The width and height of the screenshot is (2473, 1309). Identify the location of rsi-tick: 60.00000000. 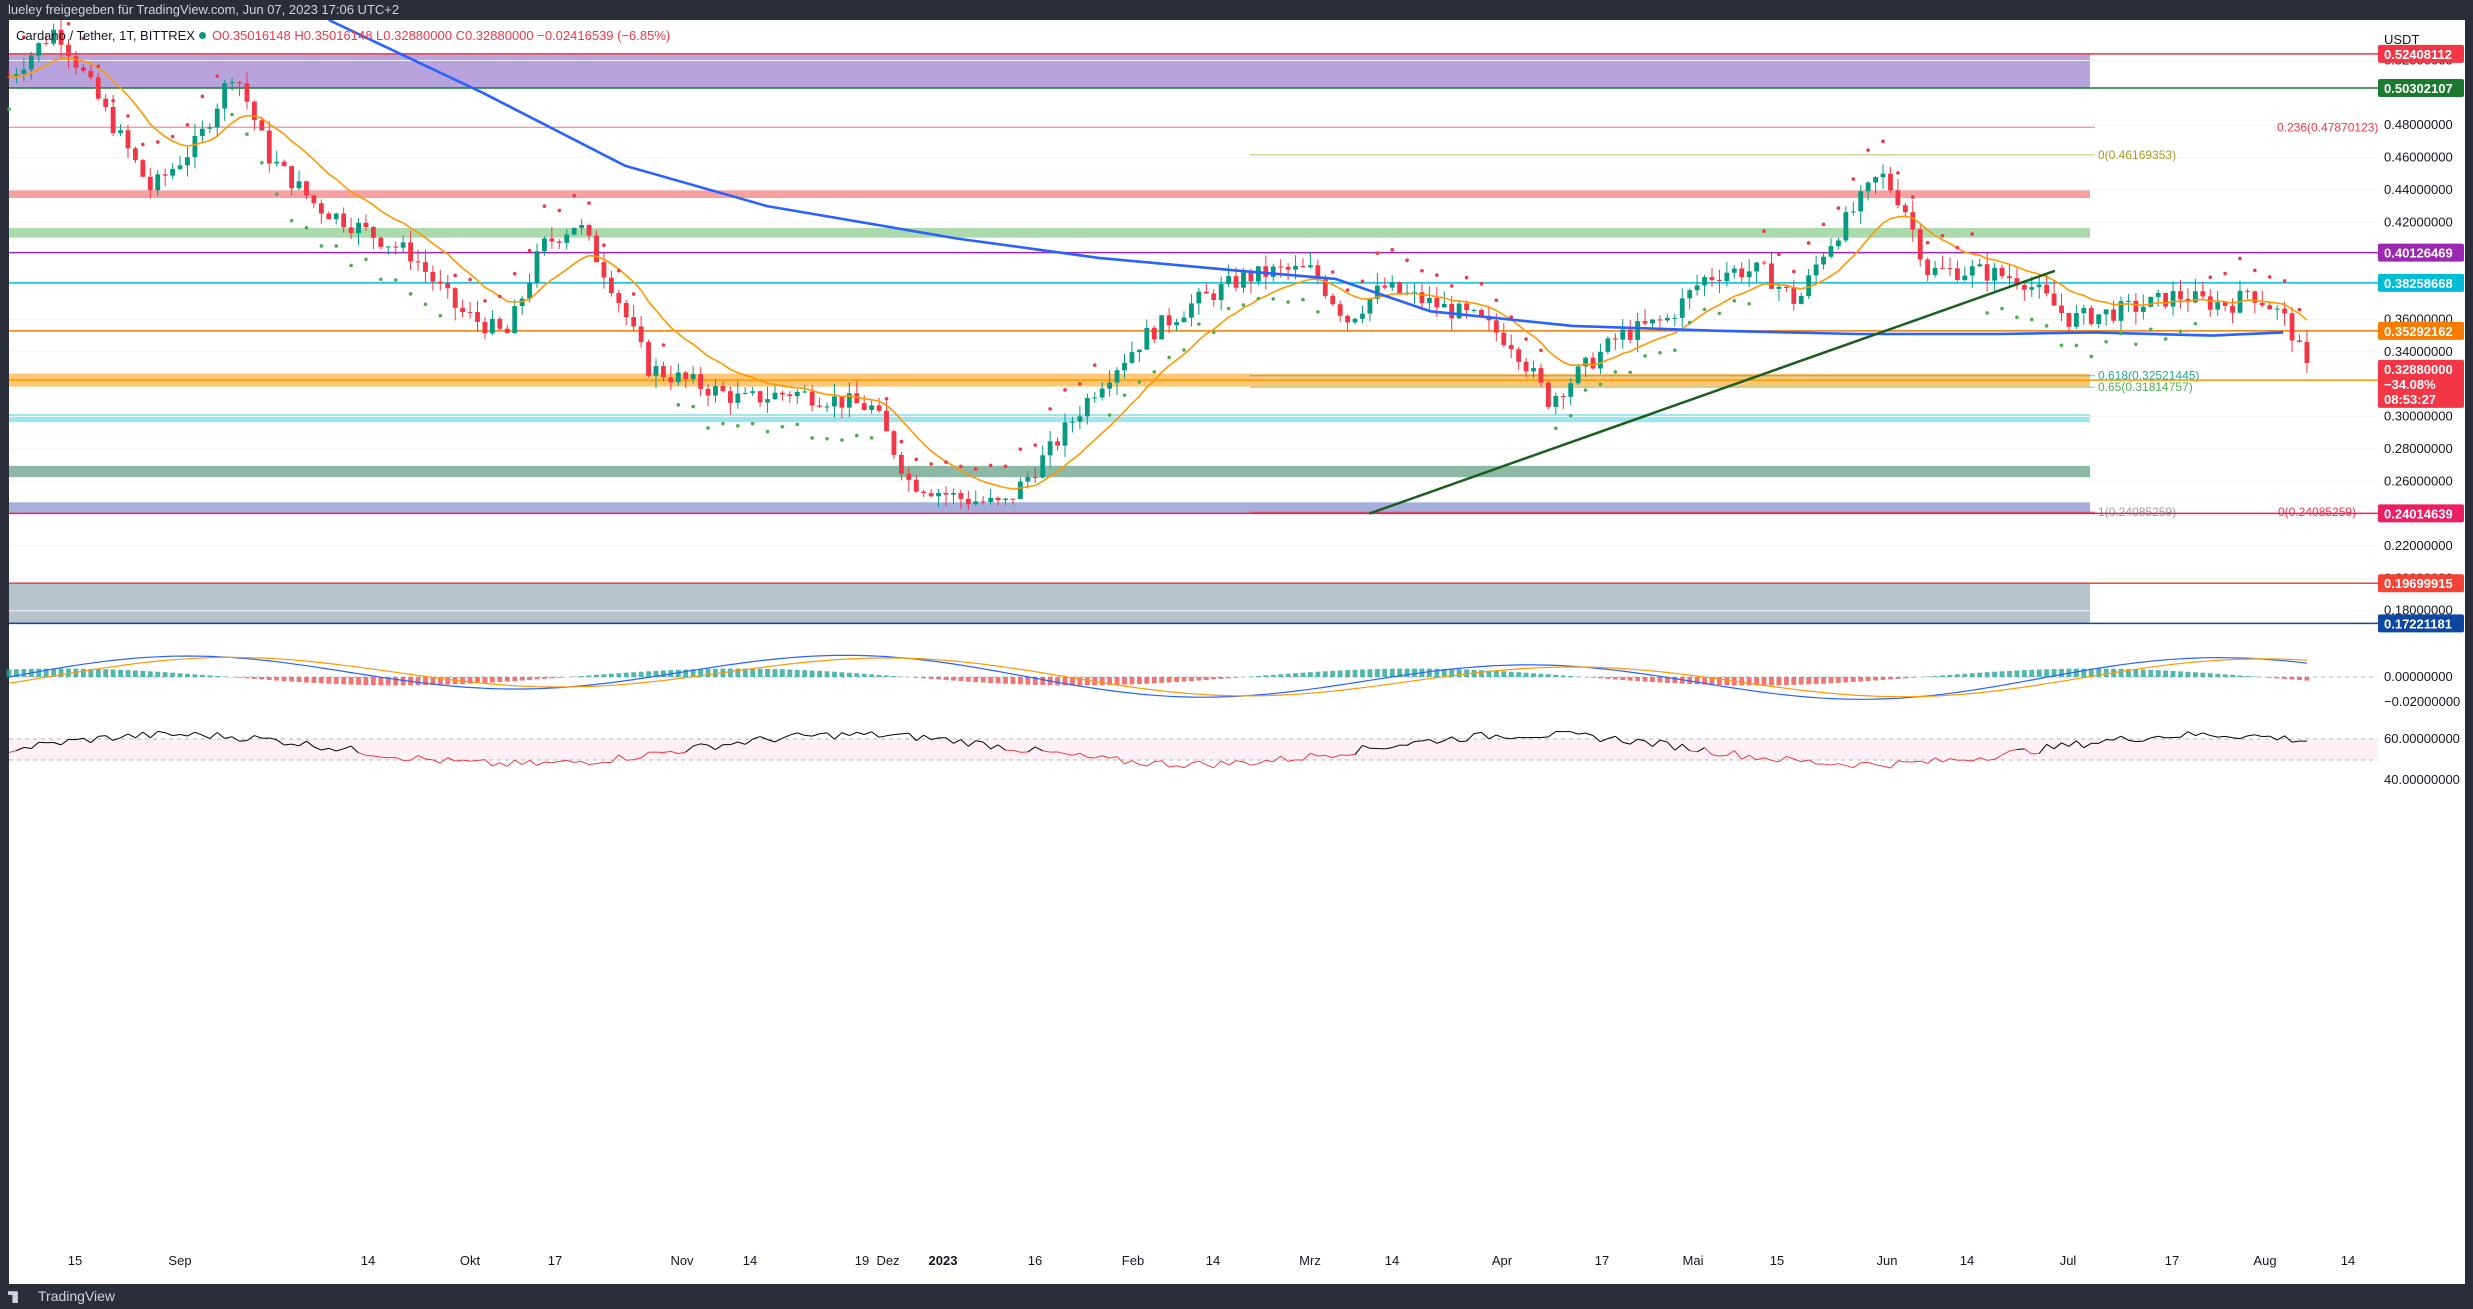
(2422, 738).